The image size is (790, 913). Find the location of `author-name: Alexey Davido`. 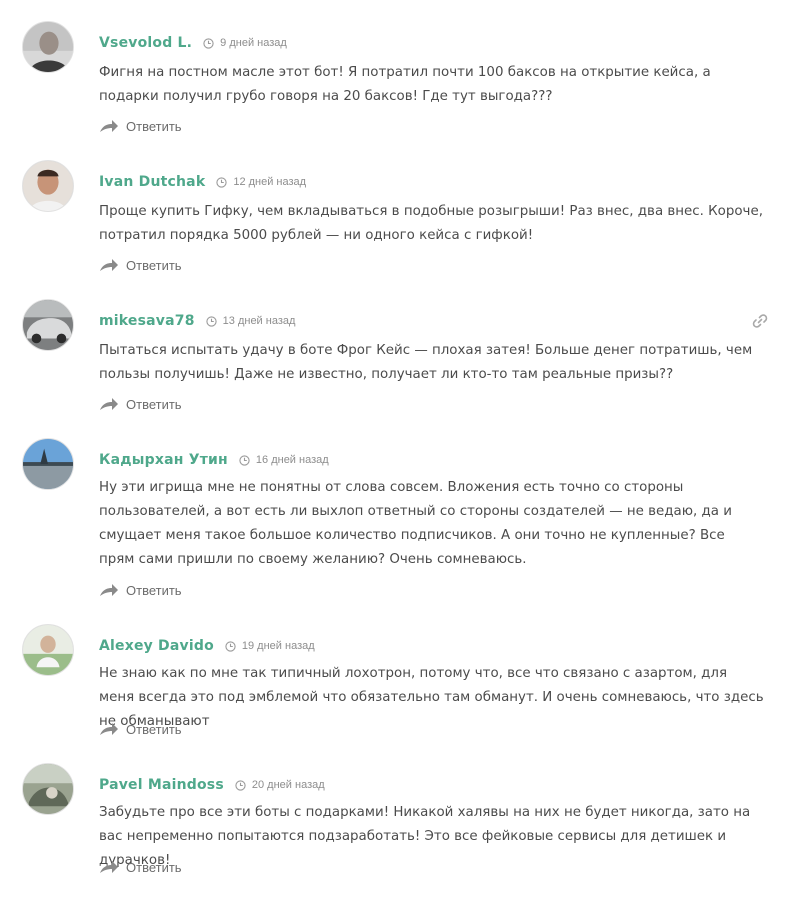

author-name: Alexey Davido is located at coordinates (156, 646).